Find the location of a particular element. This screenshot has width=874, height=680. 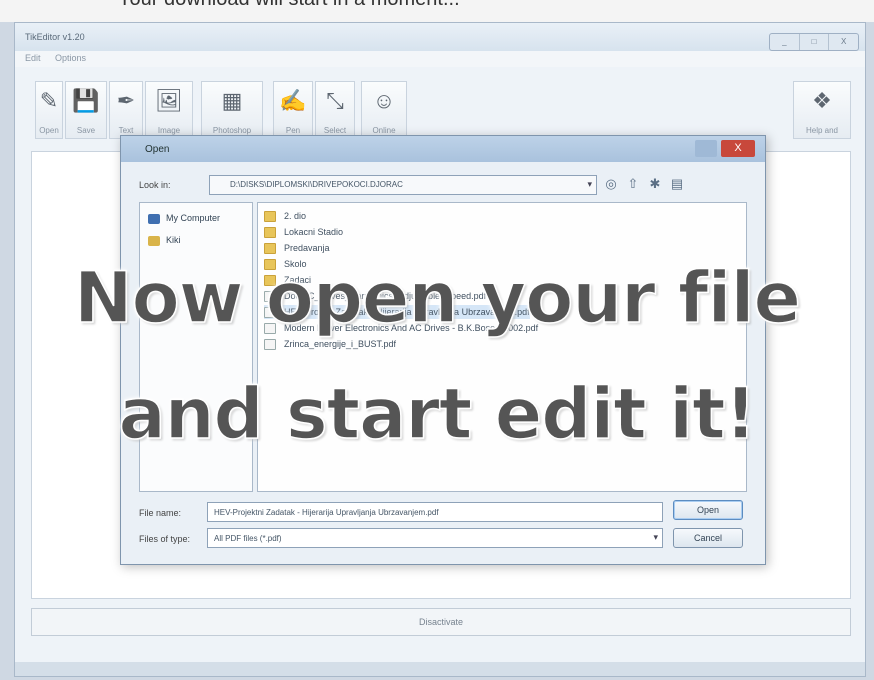

dialog-nav-buttons: ◎ ⇧ ✱ ▤ is located at coordinates (644, 184).